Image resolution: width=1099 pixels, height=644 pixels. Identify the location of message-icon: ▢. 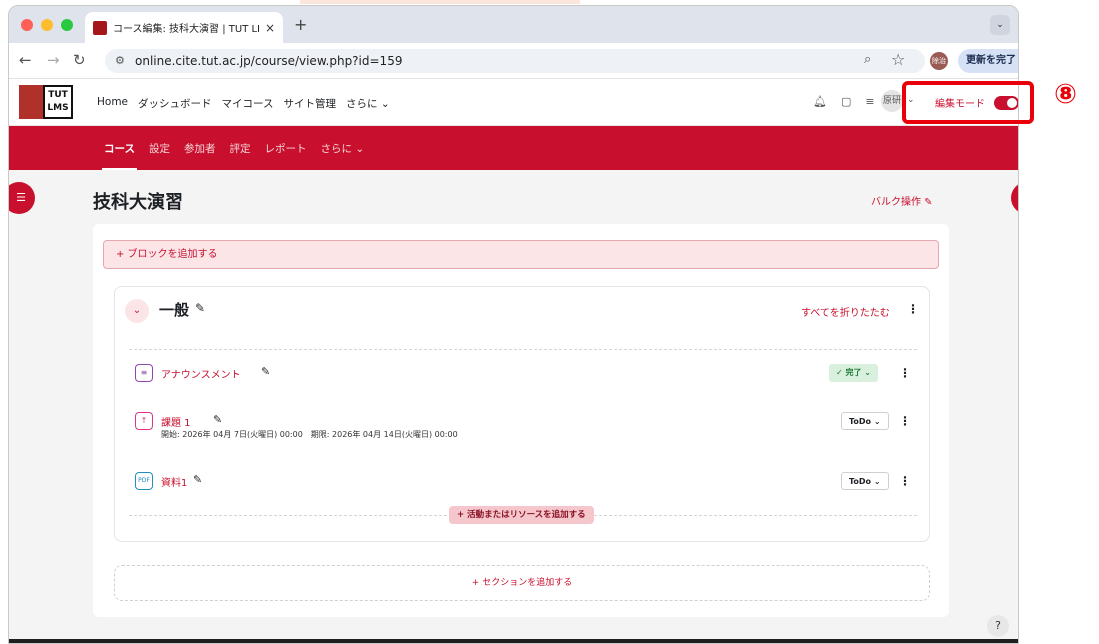
(846, 101).